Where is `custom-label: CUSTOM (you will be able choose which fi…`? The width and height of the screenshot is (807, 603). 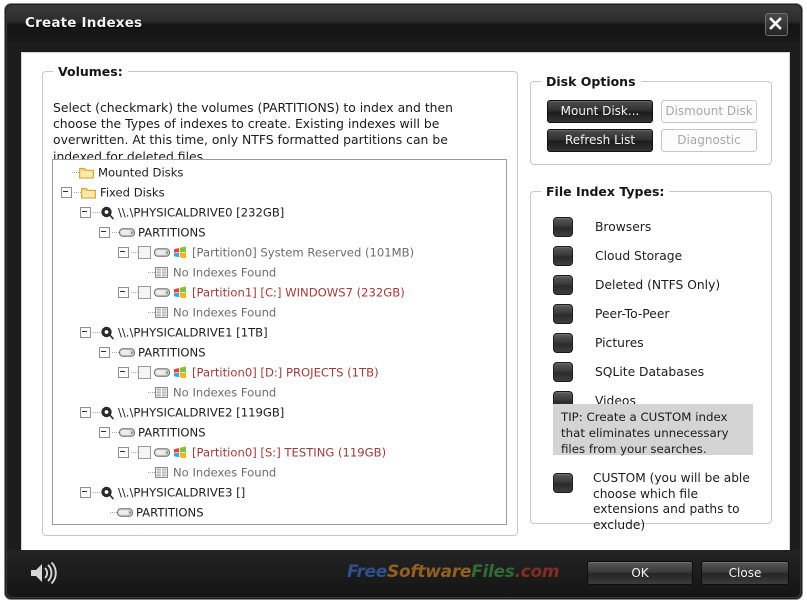
custom-label: CUSTOM (you will be able choose which fi… is located at coordinates (671, 501).